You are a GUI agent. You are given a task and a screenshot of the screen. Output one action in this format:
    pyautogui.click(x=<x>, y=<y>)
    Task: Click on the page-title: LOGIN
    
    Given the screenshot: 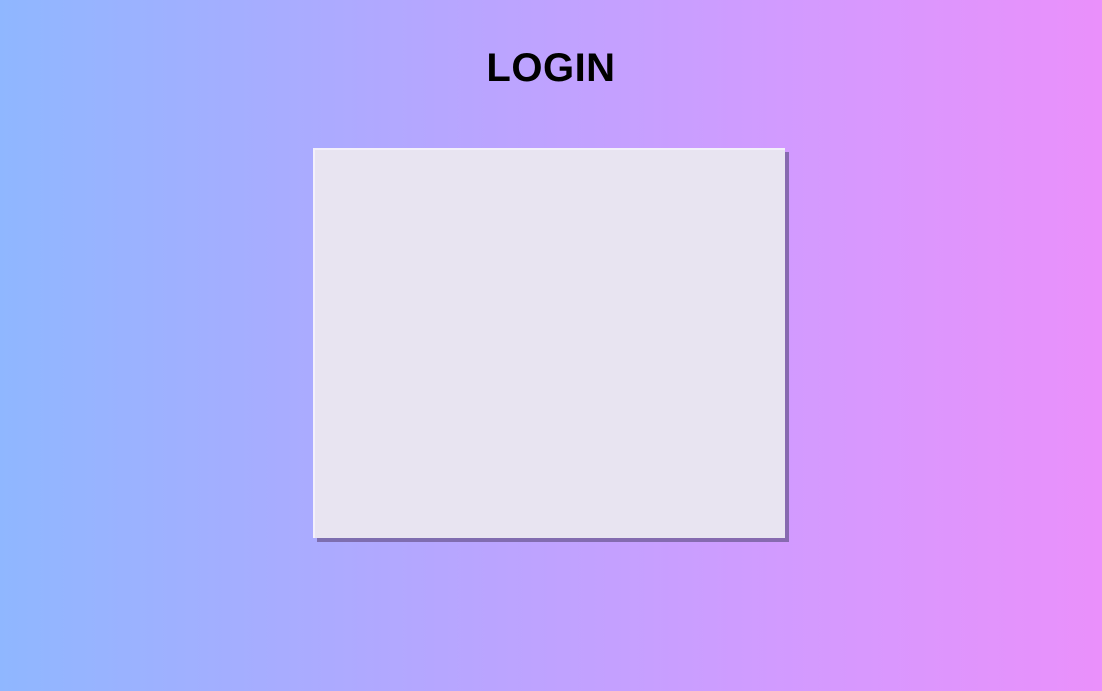 What is the action you would take?
    pyautogui.click(x=551, y=68)
    